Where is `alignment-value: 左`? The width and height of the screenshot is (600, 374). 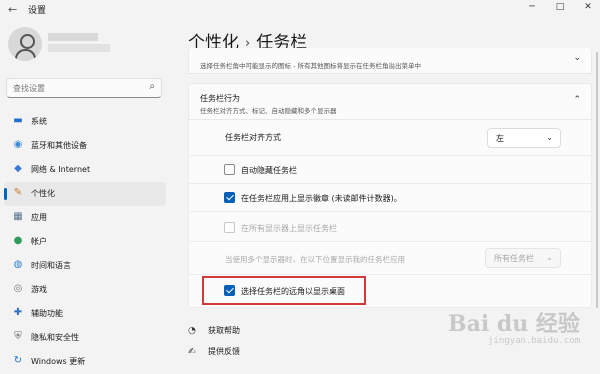
alignment-value: 左 is located at coordinates (500, 138).